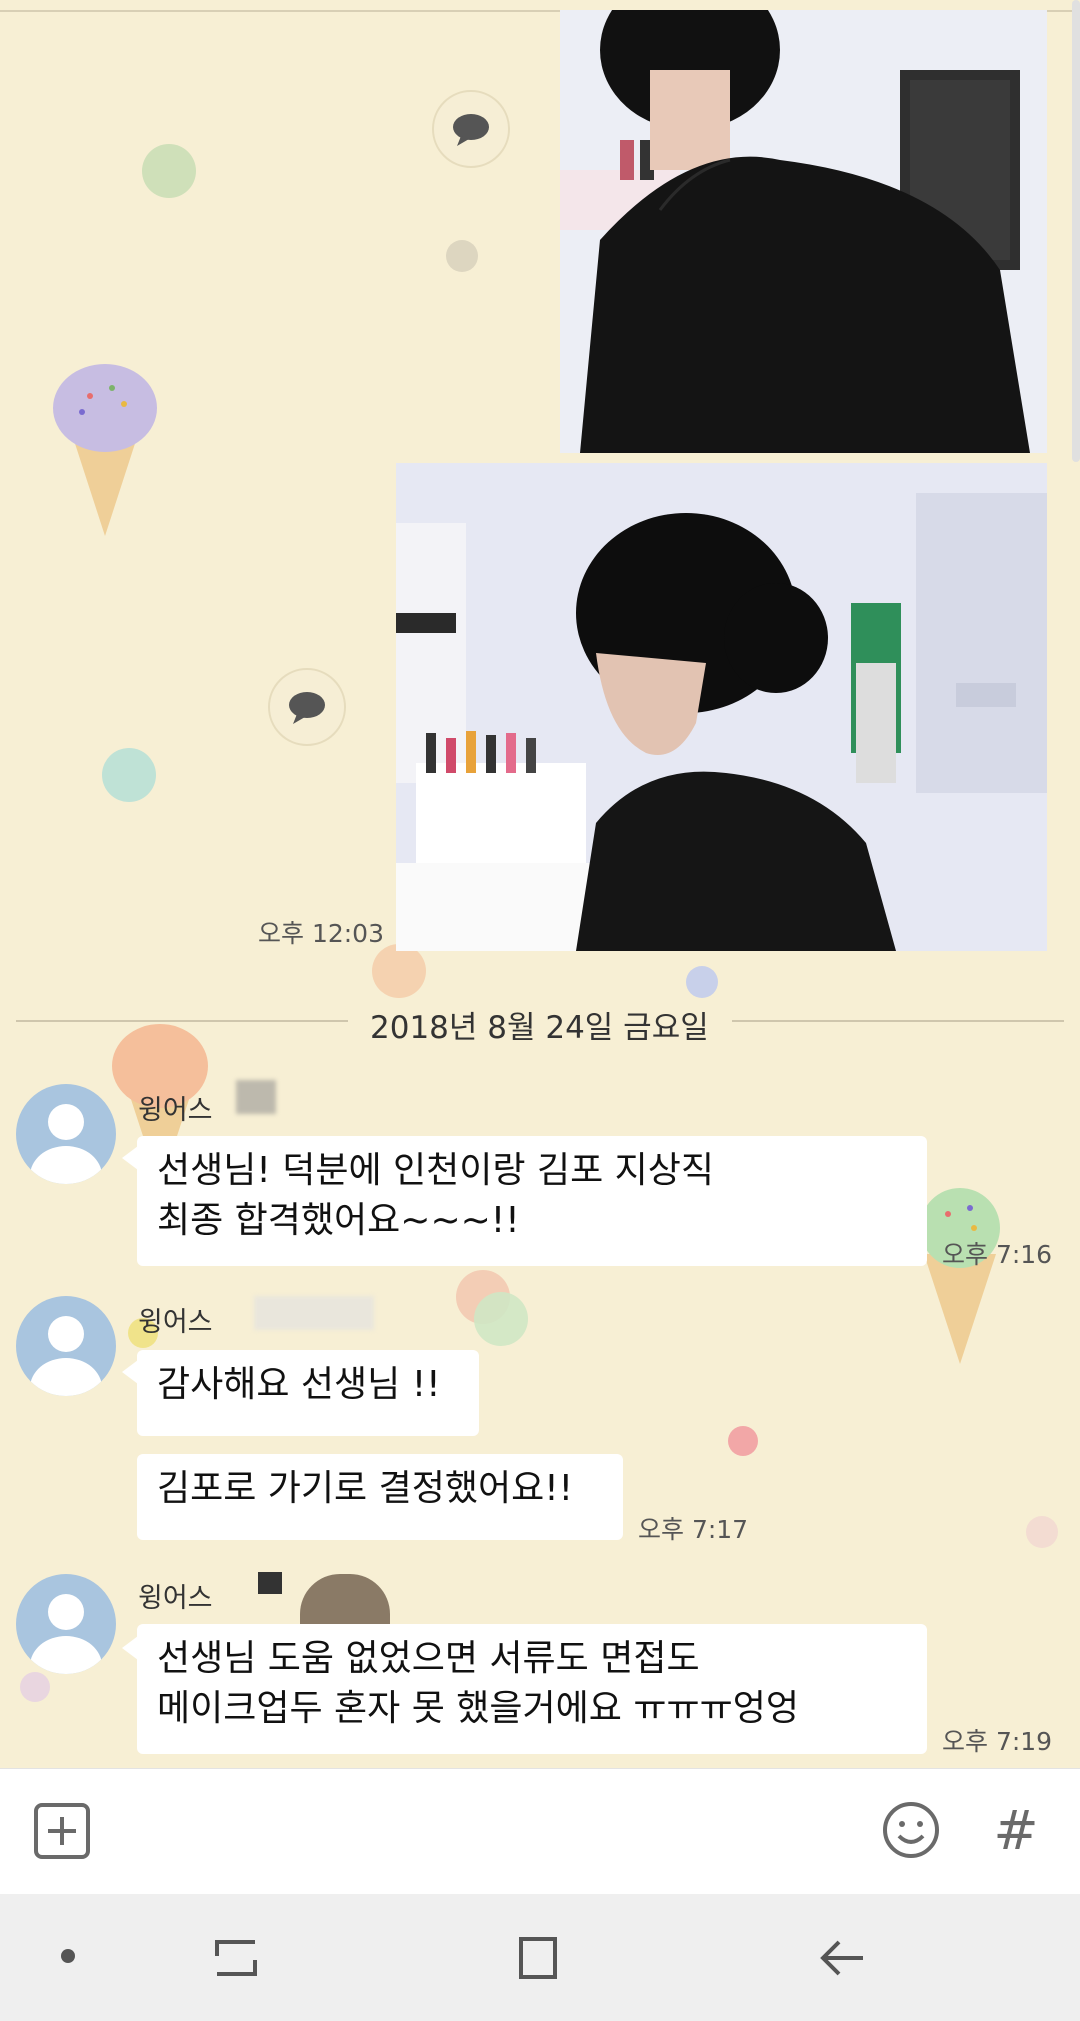  I want to click on message-bubble: 선생님! 덕분에 인천이랑 김포 지상직 최종 합격했어요~~~!!, so click(532, 1201).